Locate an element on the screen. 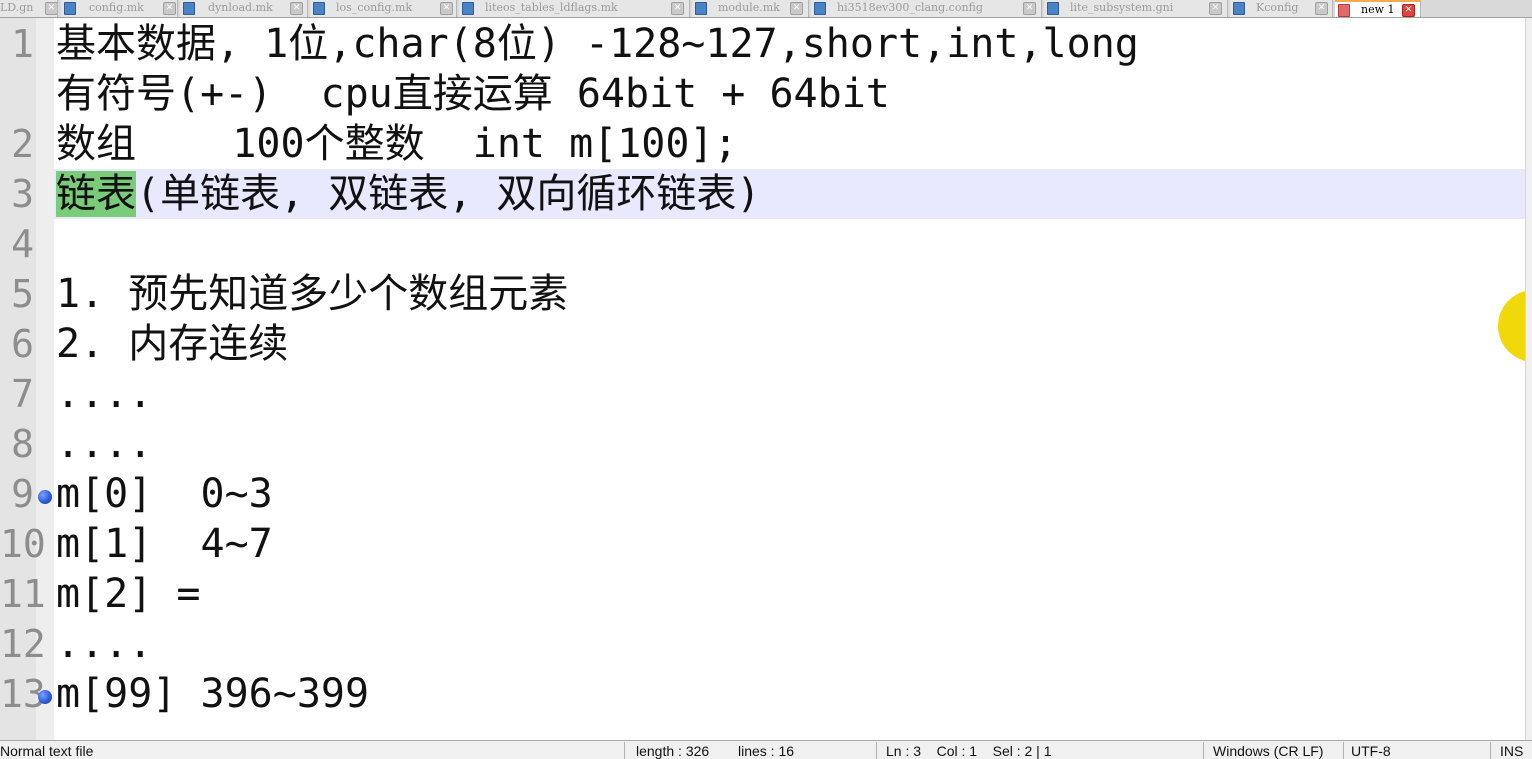  code-line: m[99] 396~399 is located at coordinates (212, 694).